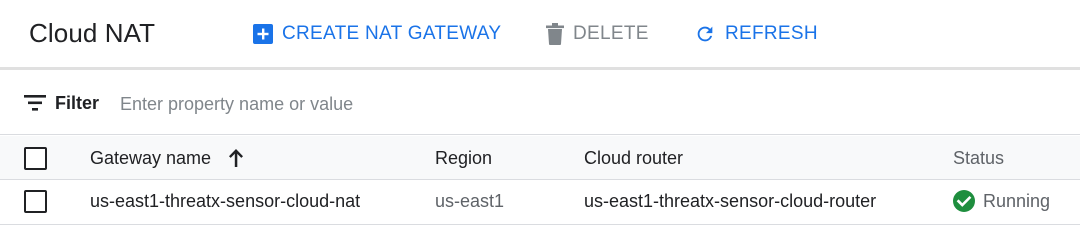 The height and width of the screenshot is (252, 1080). What do you see at coordinates (978, 158) in the screenshot?
I see `column-header-status: Status` at bounding box center [978, 158].